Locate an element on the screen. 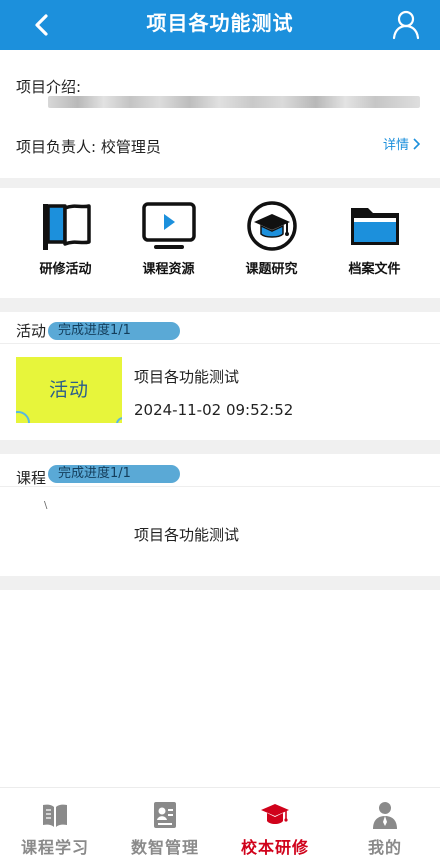  tab-mine: 我的 is located at coordinates (385, 826).